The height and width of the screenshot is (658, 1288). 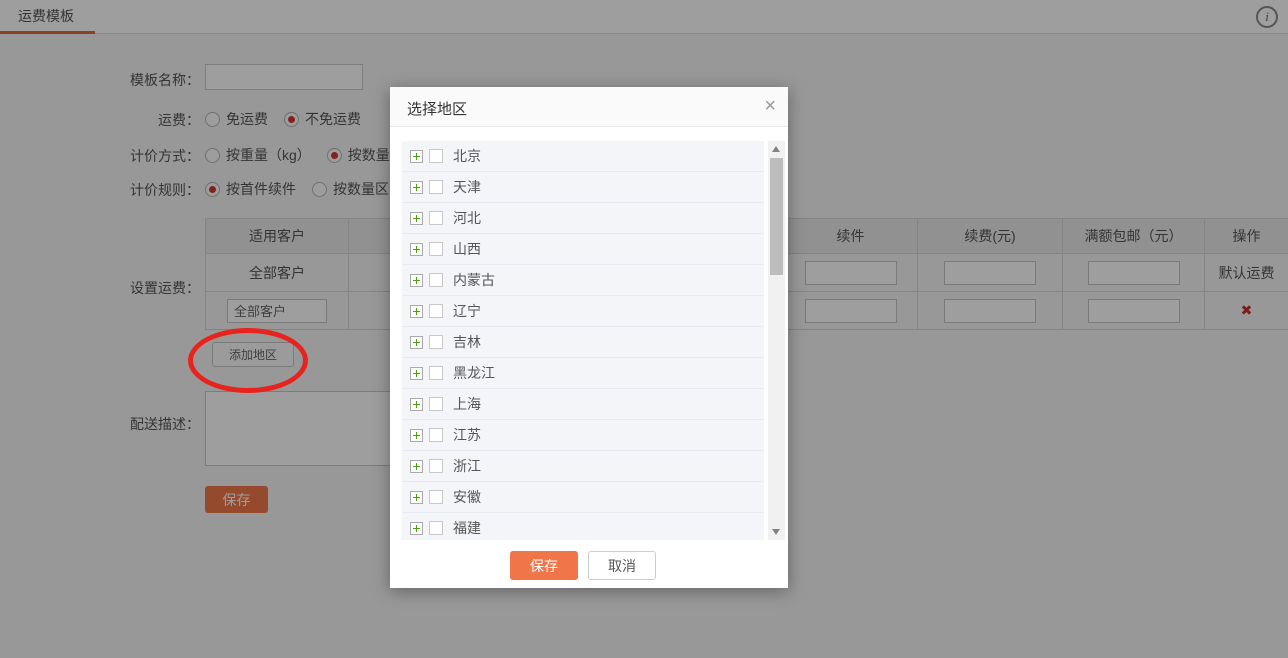 I want to click on region-label: 天津, so click(x=467, y=187).